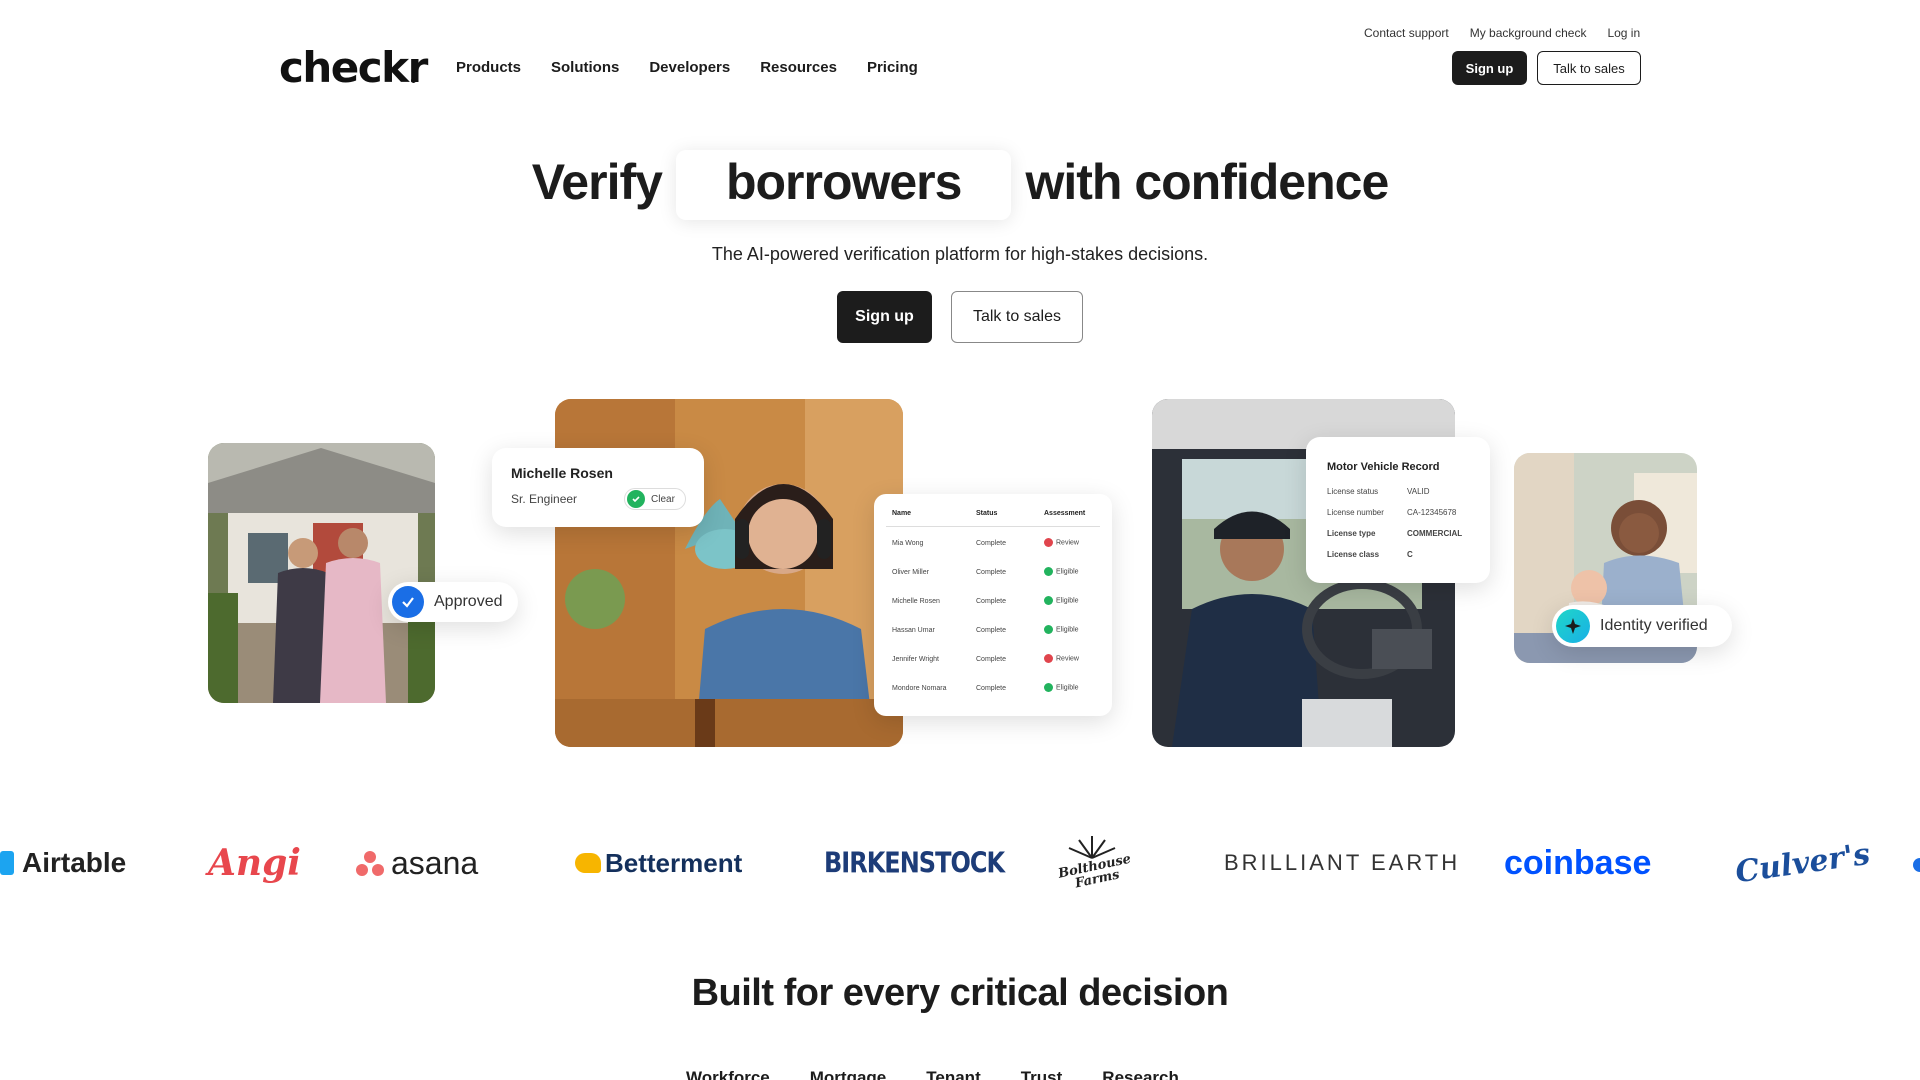 The height and width of the screenshot is (1080, 1920). Describe the element at coordinates (658, 863) in the screenshot. I see `customer-logo-betterment: Betterment` at that location.